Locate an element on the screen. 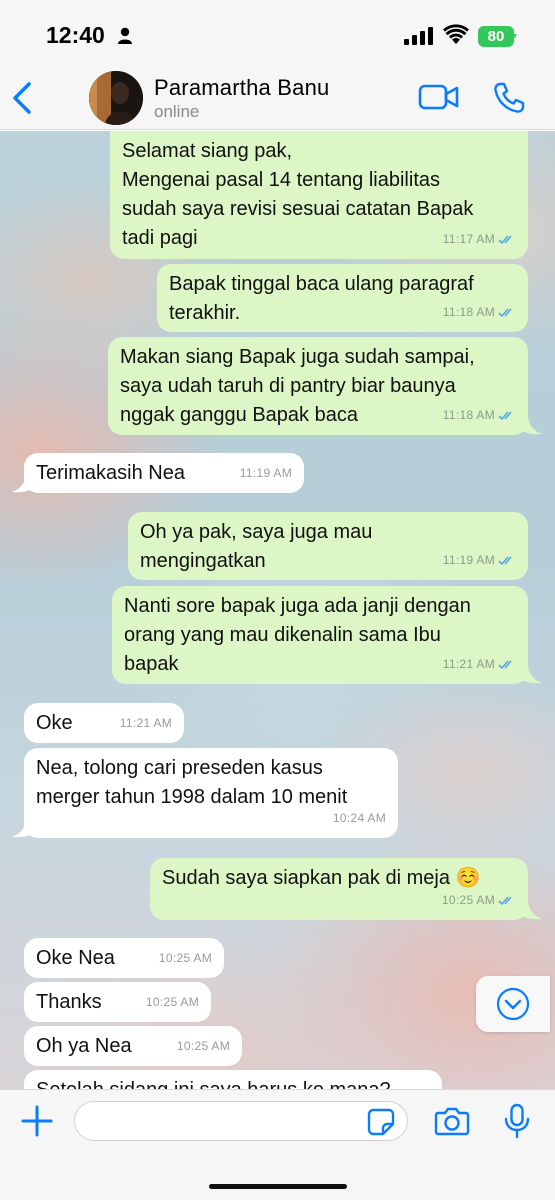  message-time: 10:24 AM is located at coordinates (359, 818).